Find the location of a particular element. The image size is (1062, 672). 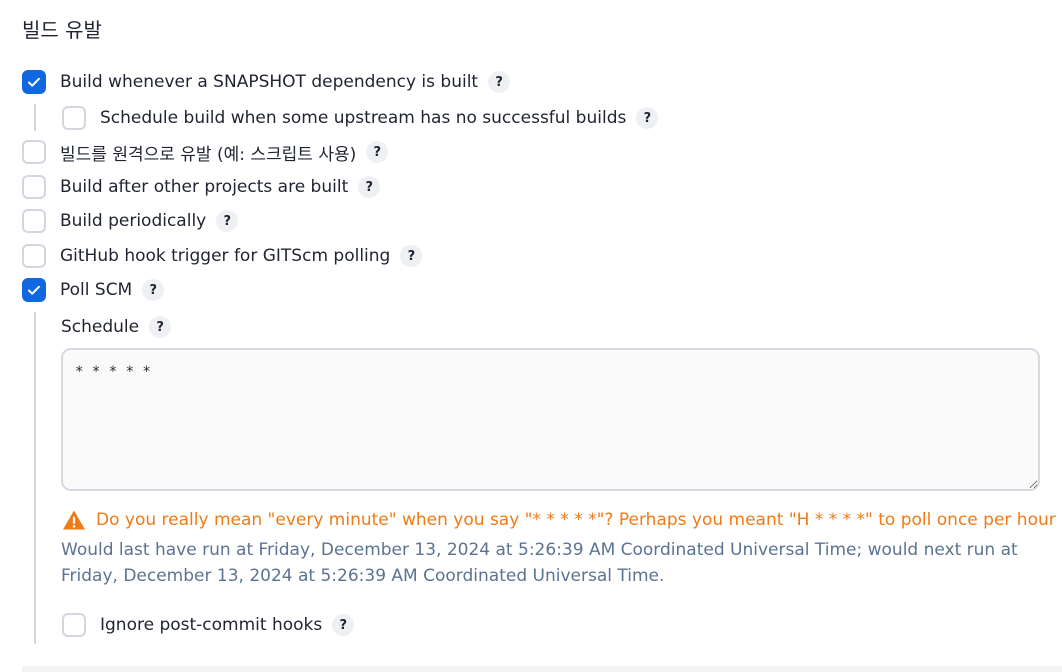

periodic-label: Build periodically is located at coordinates (133, 221).